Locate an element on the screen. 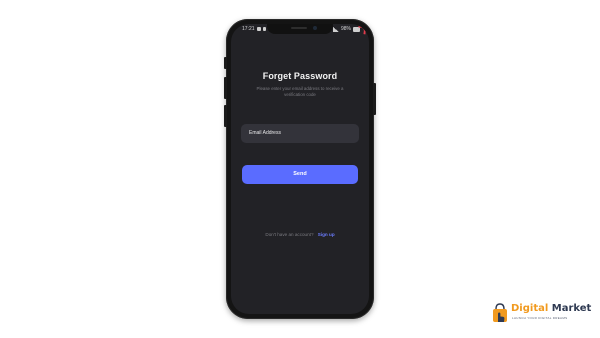 The width and height of the screenshot is (600, 338). volume-down-button is located at coordinates (225, 116).